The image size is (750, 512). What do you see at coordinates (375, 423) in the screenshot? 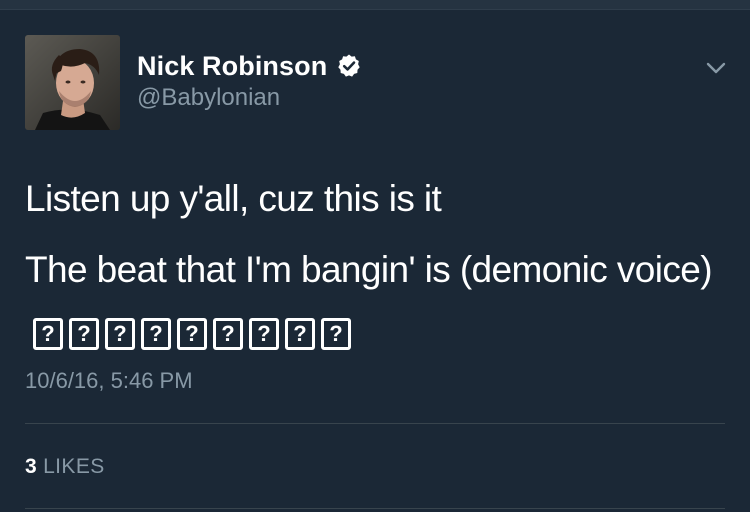
I see `divider` at bounding box center [375, 423].